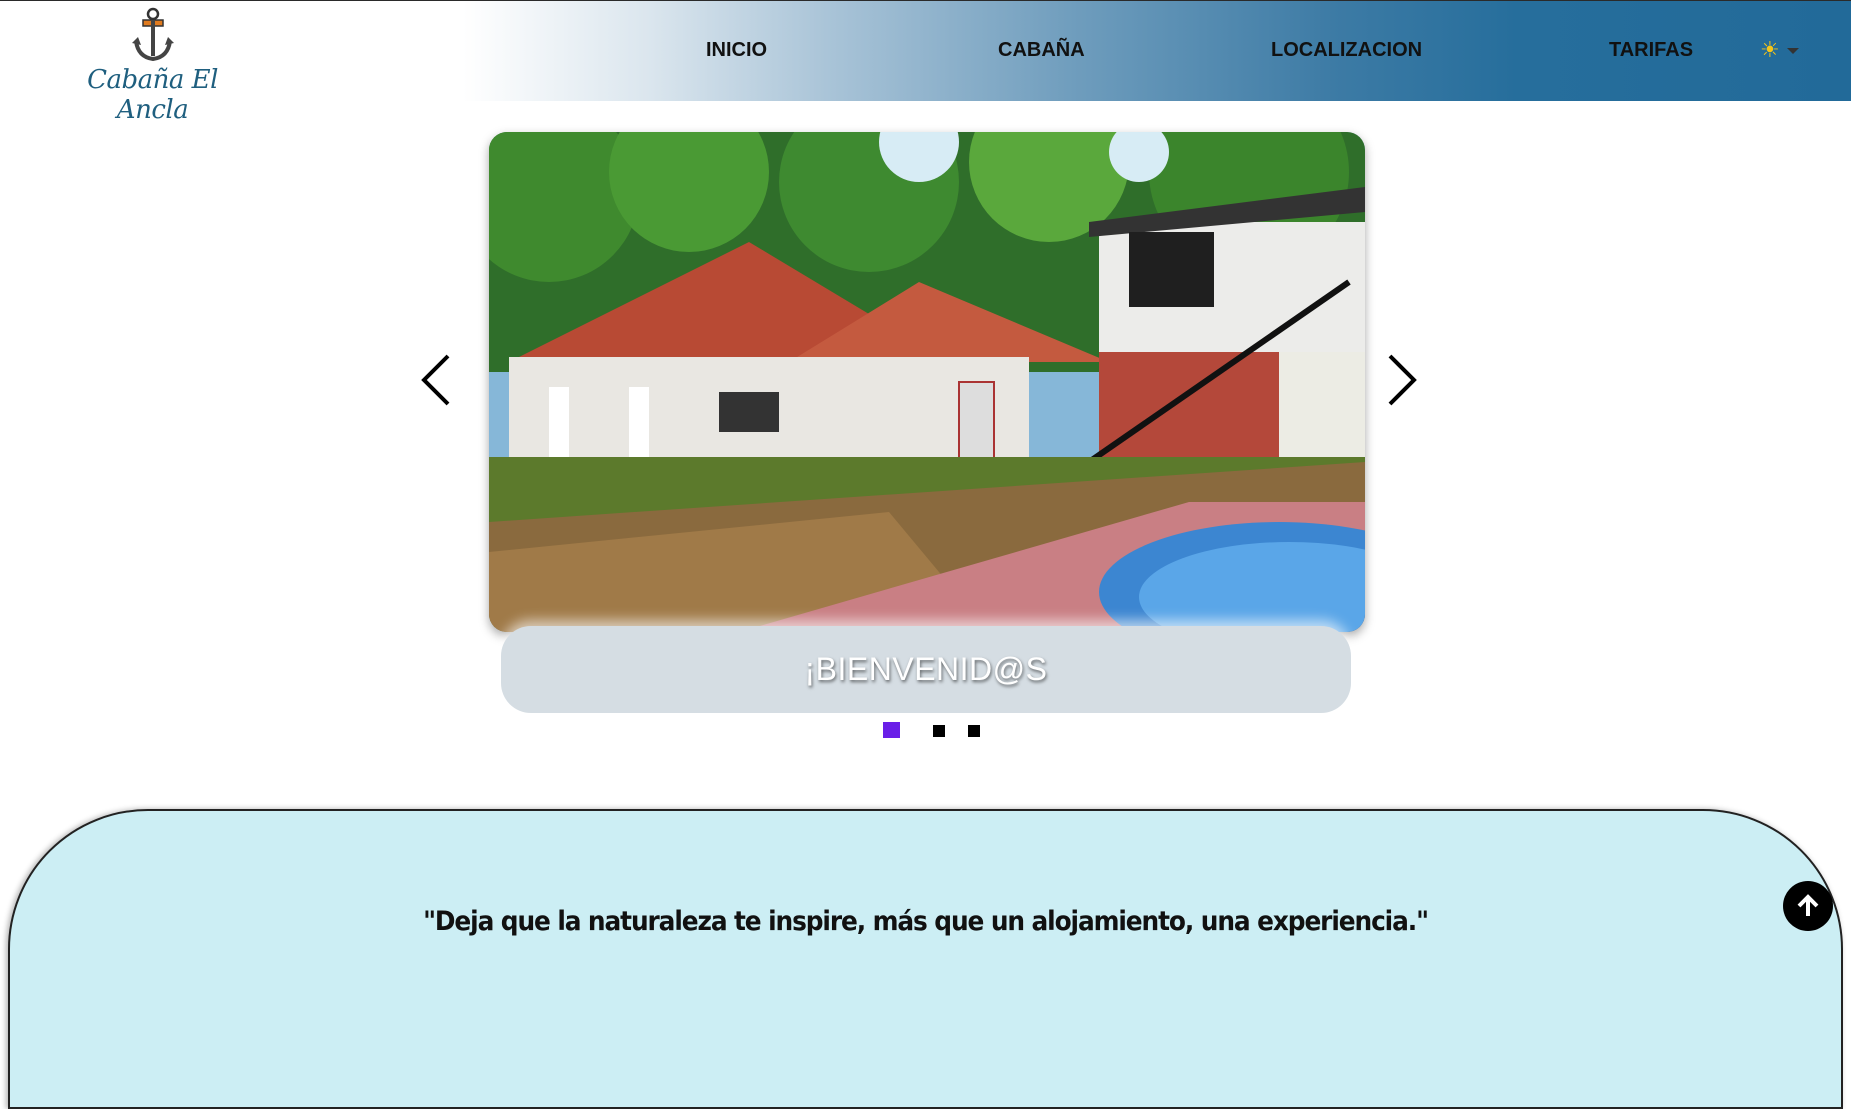  I want to click on logo-text: Cabaña El Ancla, so click(152, 95).